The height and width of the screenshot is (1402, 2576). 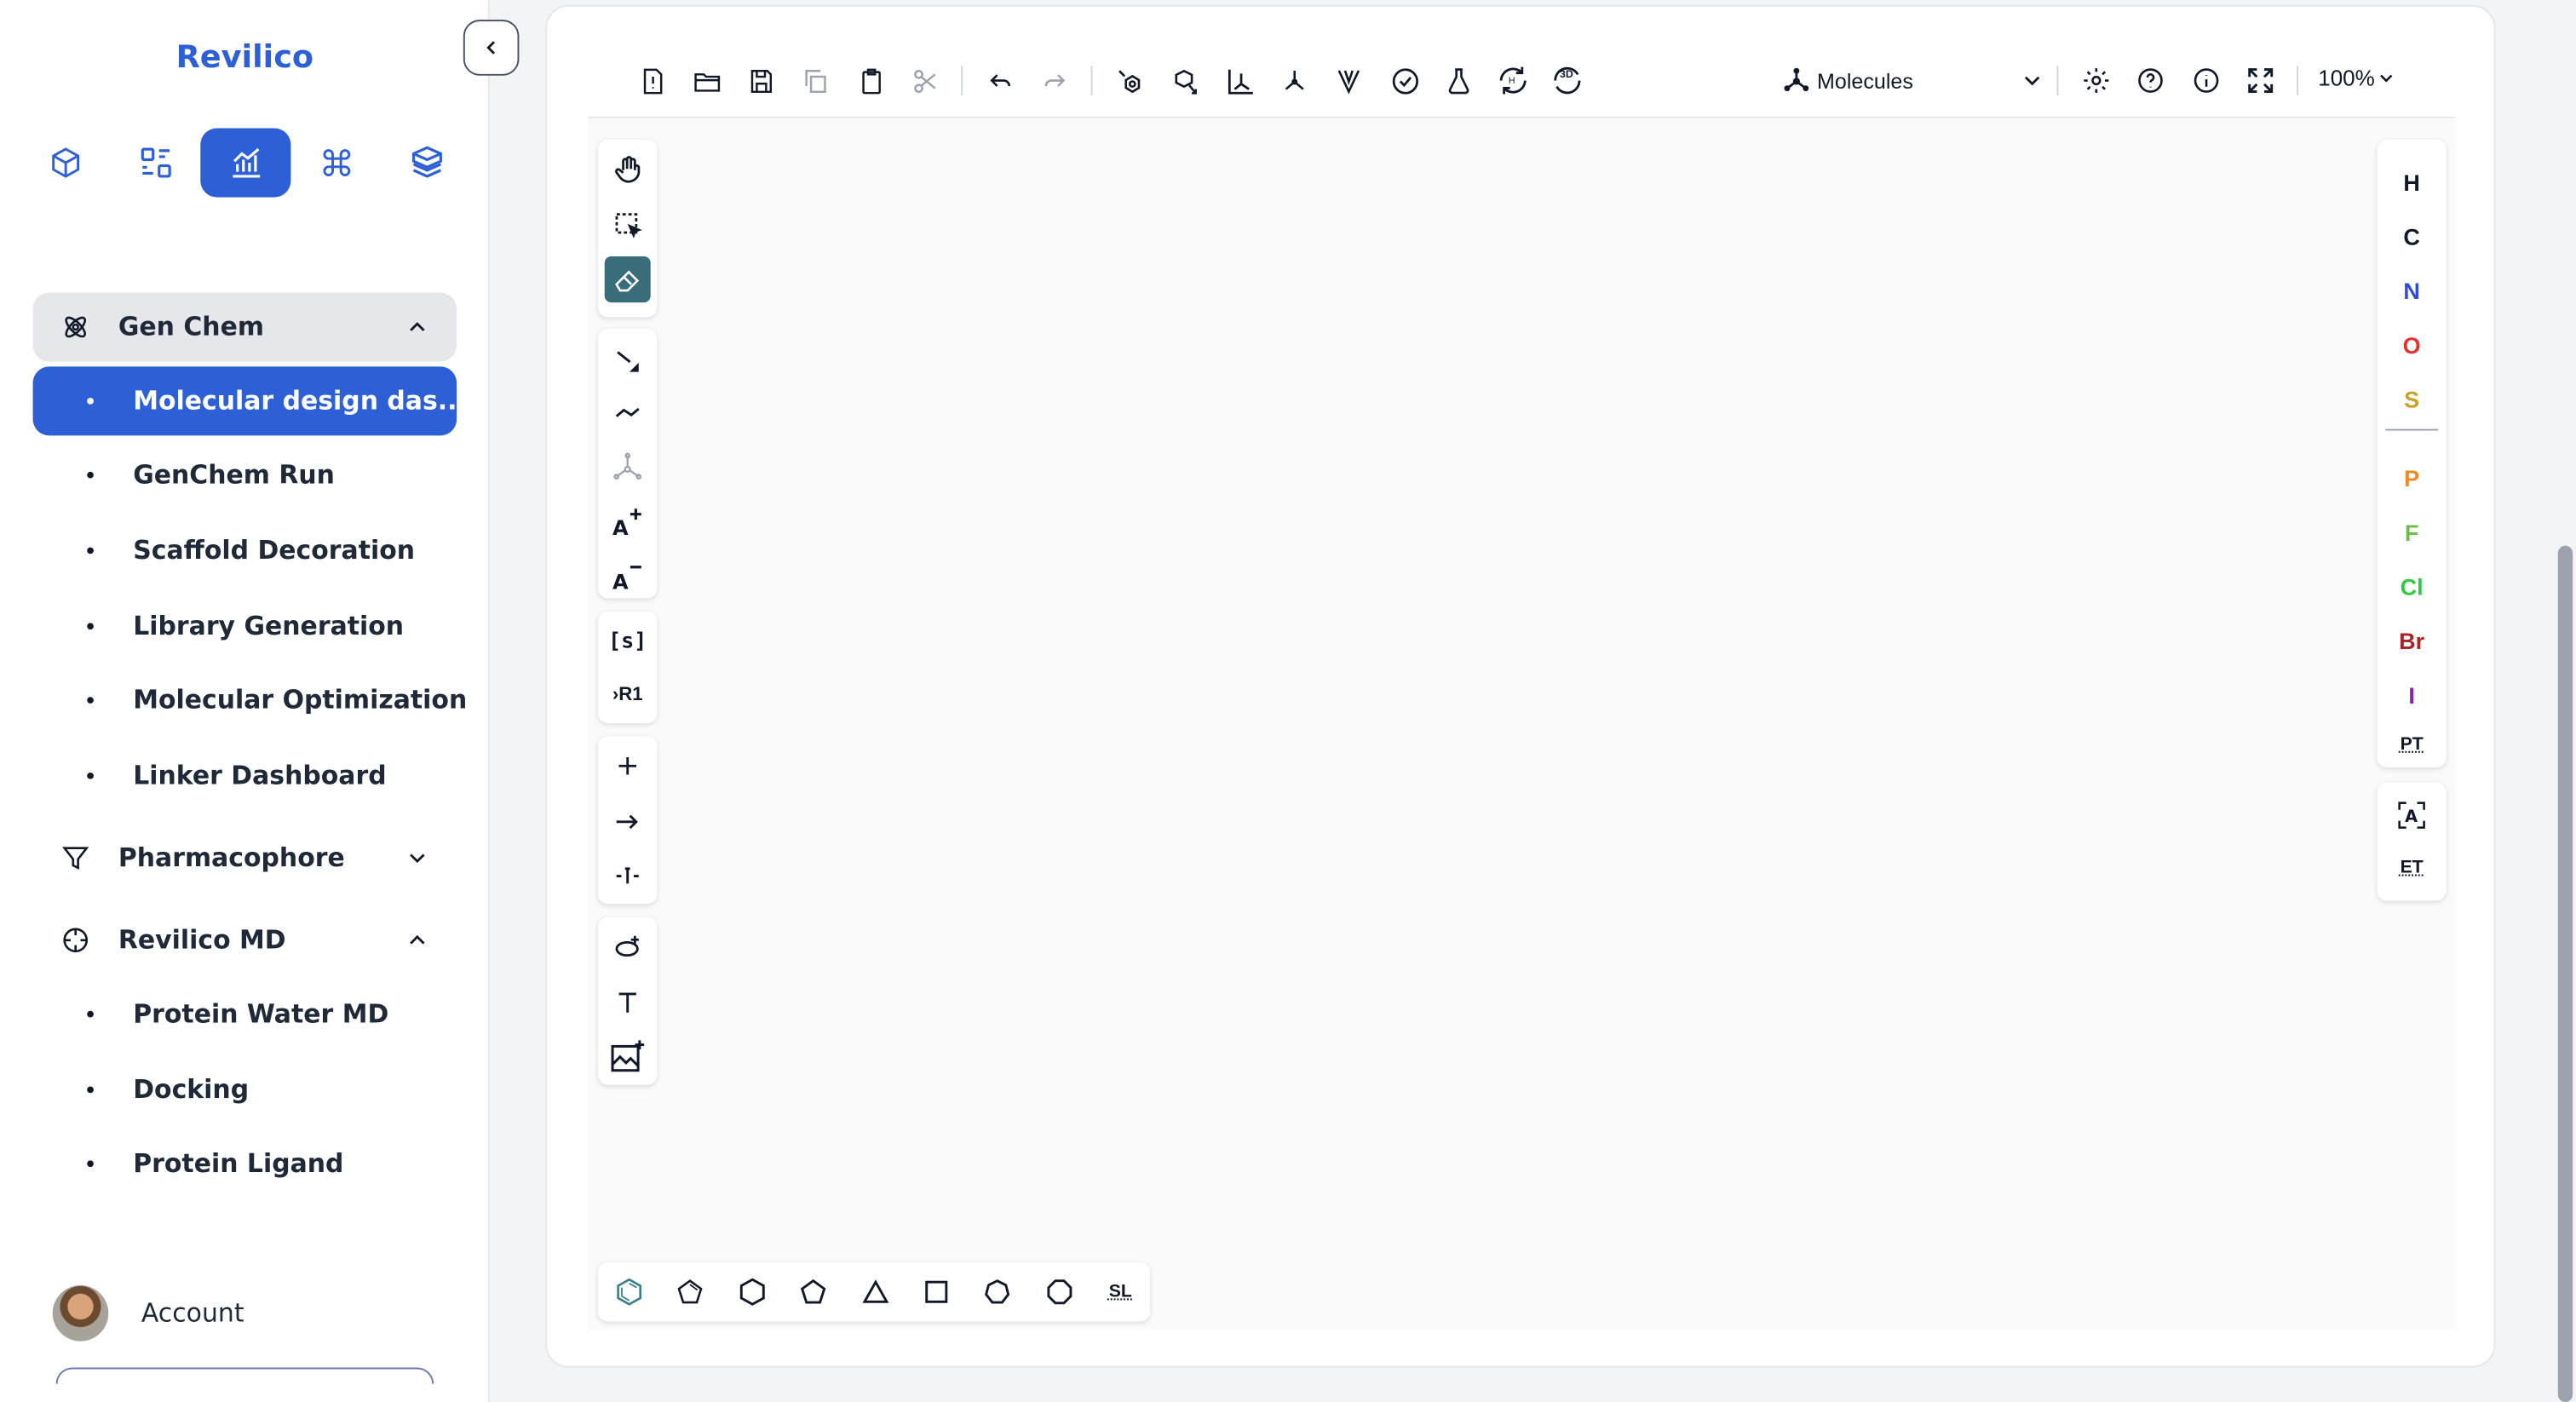 What do you see at coordinates (2565, 973) in the screenshot?
I see `page-scrollbar-thumb` at bounding box center [2565, 973].